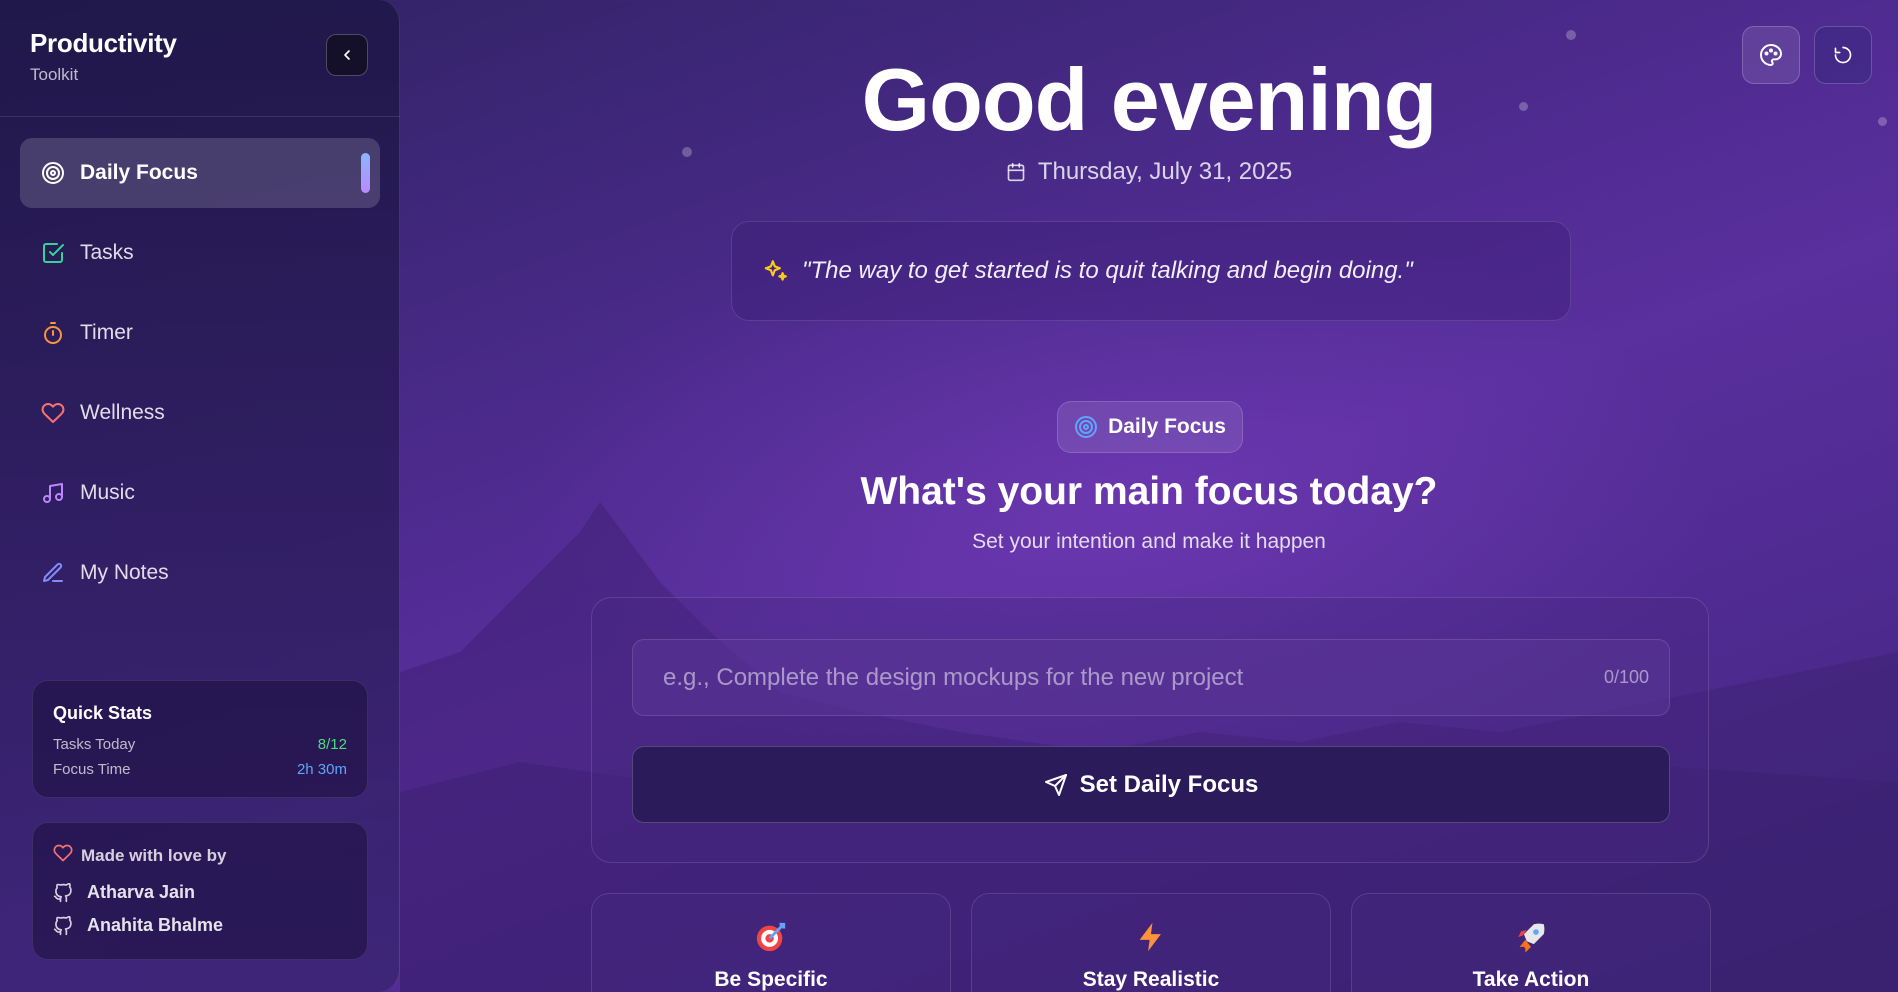 This screenshot has width=1898, height=992. I want to click on credits-title-text: Made with love by, so click(154, 855).